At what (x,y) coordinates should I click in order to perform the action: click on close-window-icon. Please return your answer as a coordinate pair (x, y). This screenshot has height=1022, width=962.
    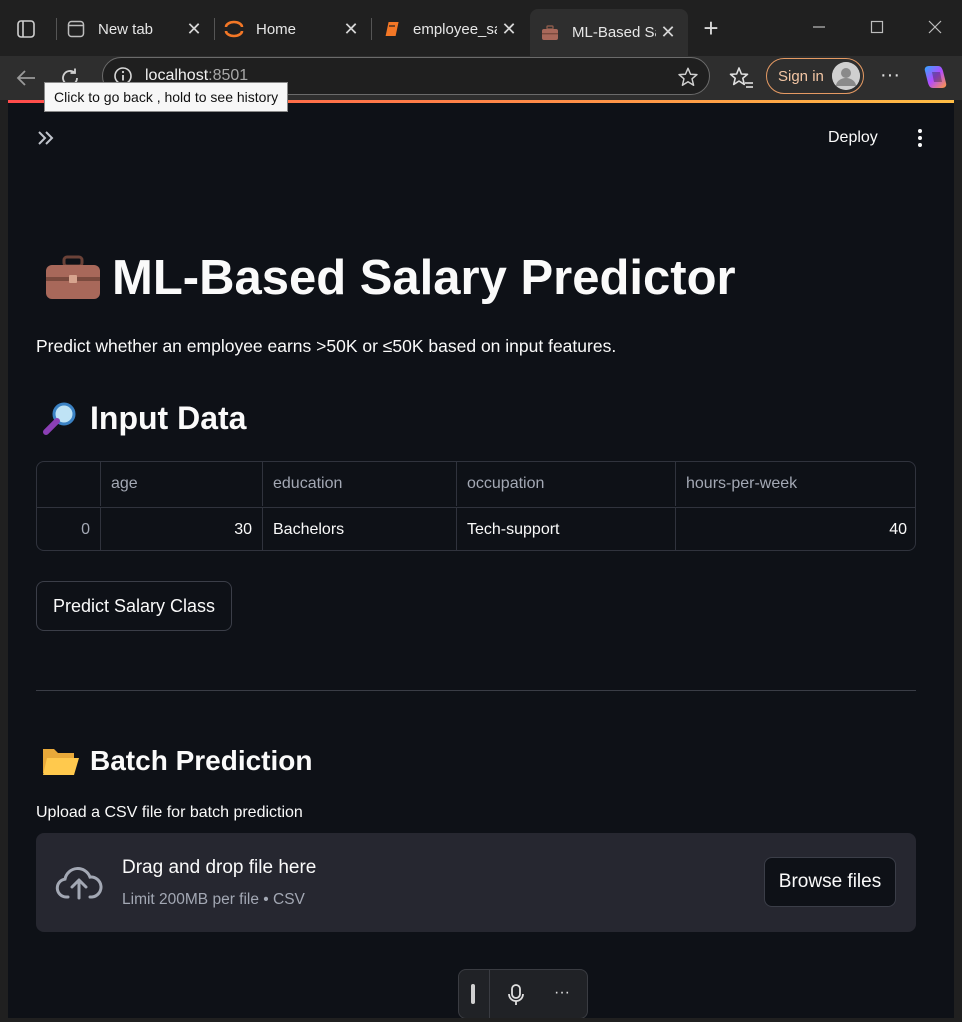
    Looking at the image, I should click on (935, 27).